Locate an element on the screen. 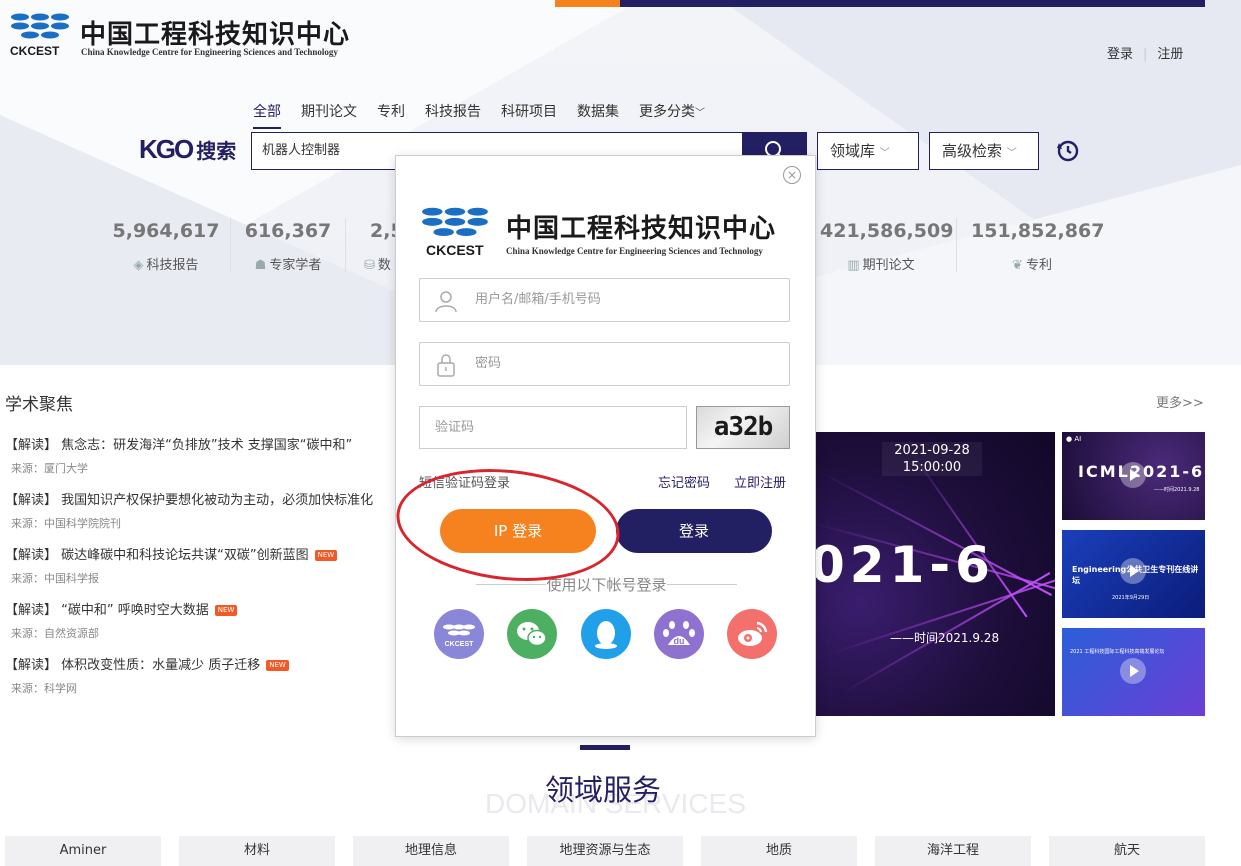  domain-item-geology: 地质 is located at coordinates (779, 851).